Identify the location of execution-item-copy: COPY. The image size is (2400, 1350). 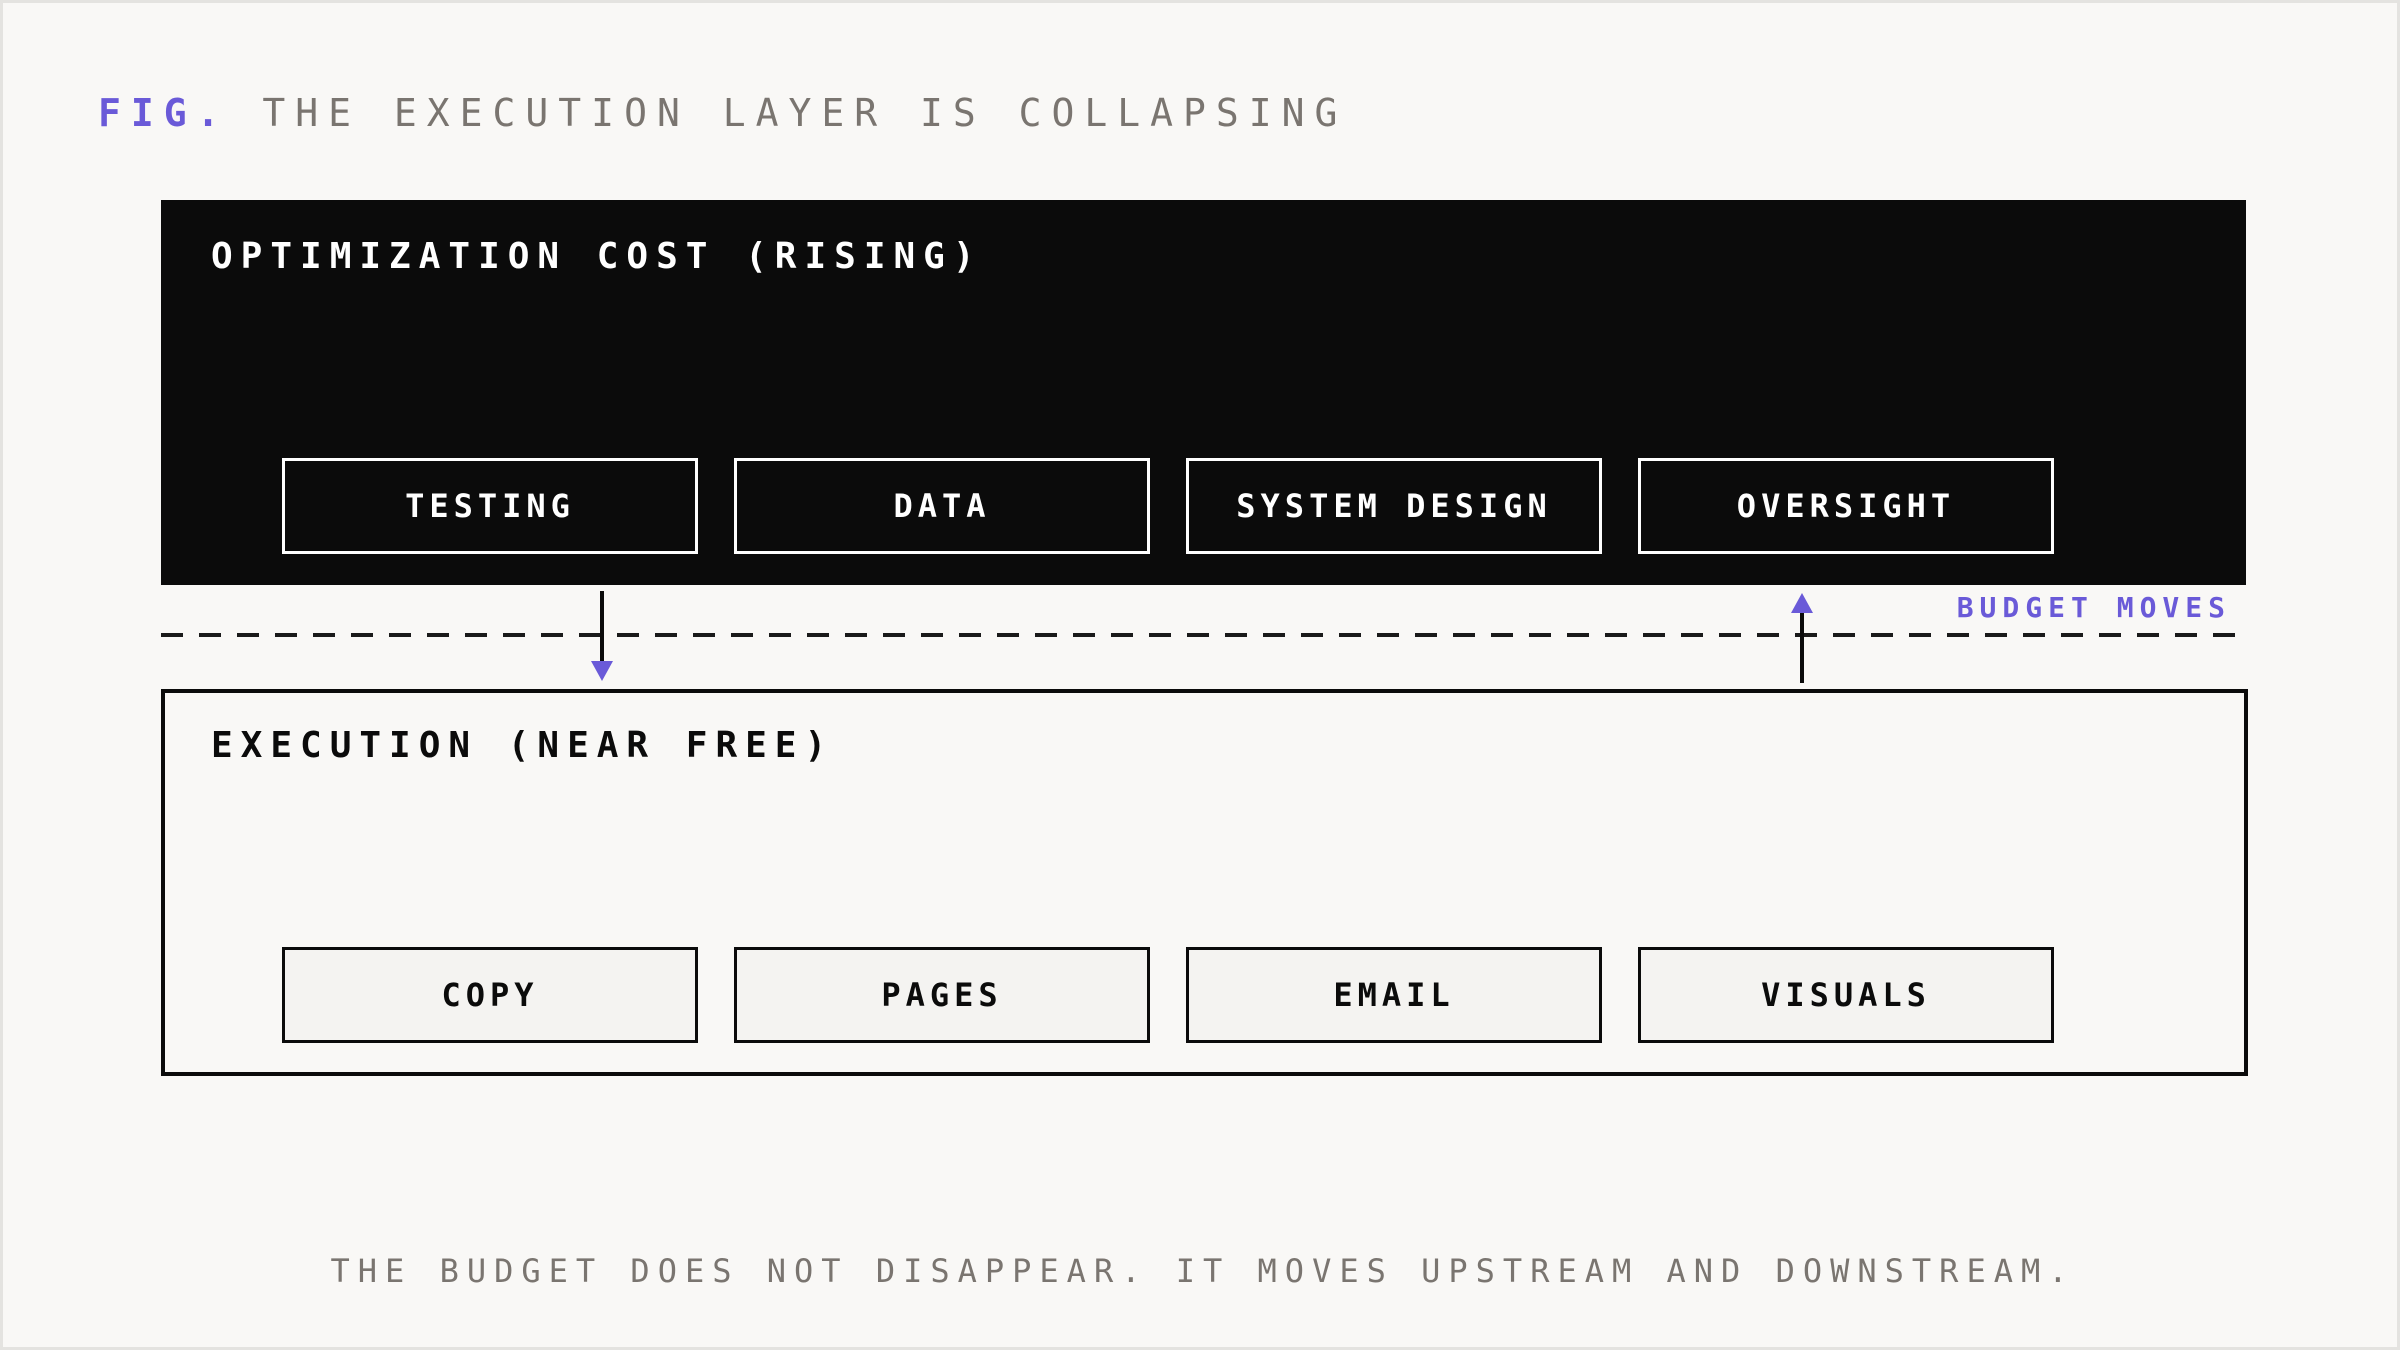
(490, 995).